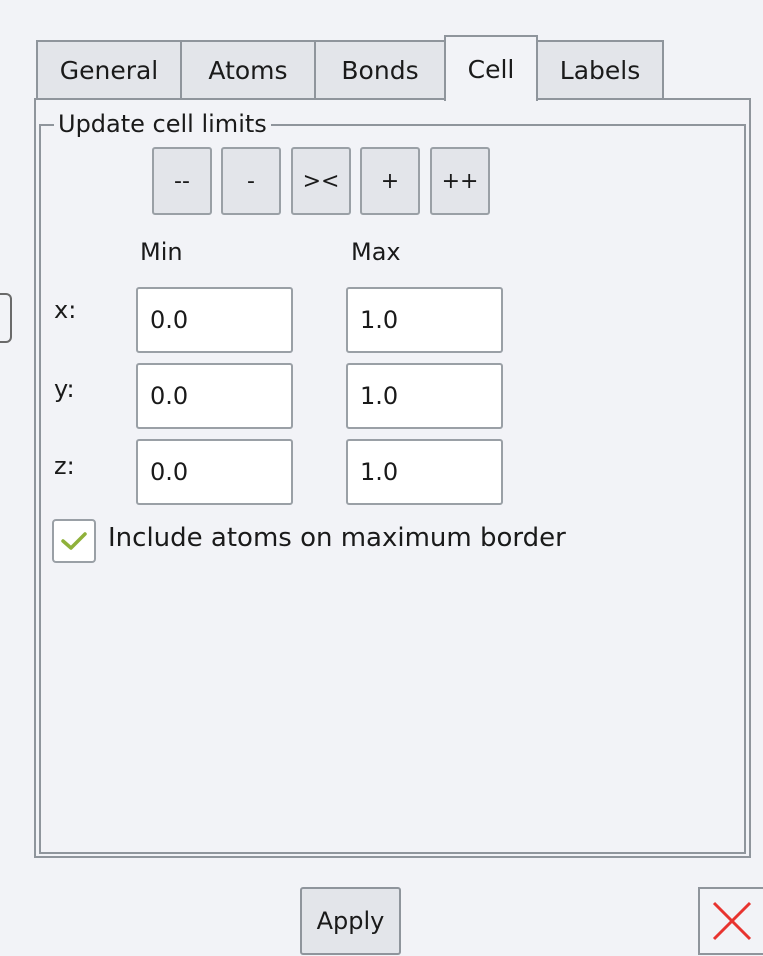  I want to click on close-button, so click(730, 921).